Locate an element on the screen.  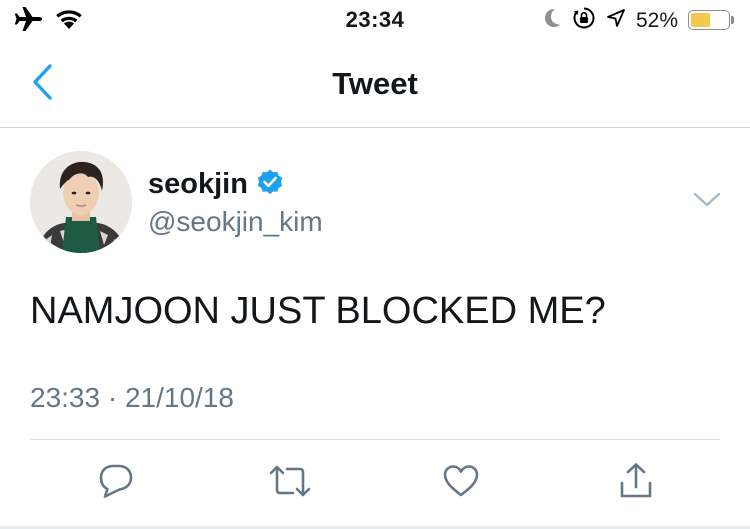
like-icon is located at coordinates (461, 483).